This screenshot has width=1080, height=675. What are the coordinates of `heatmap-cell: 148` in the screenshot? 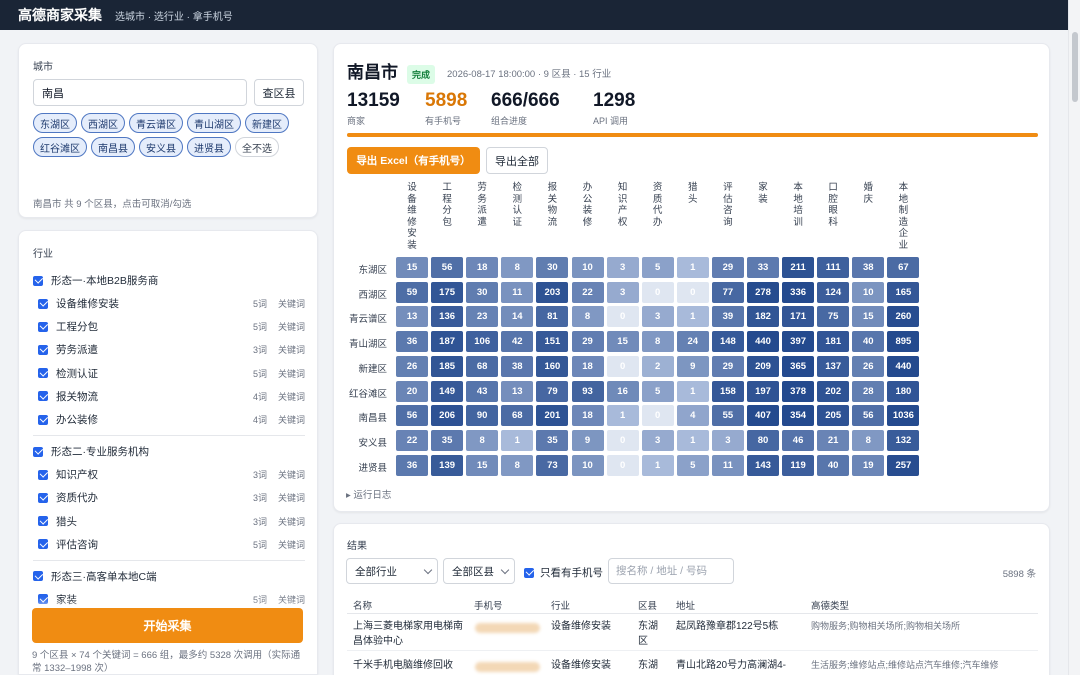 It's located at (727, 342).